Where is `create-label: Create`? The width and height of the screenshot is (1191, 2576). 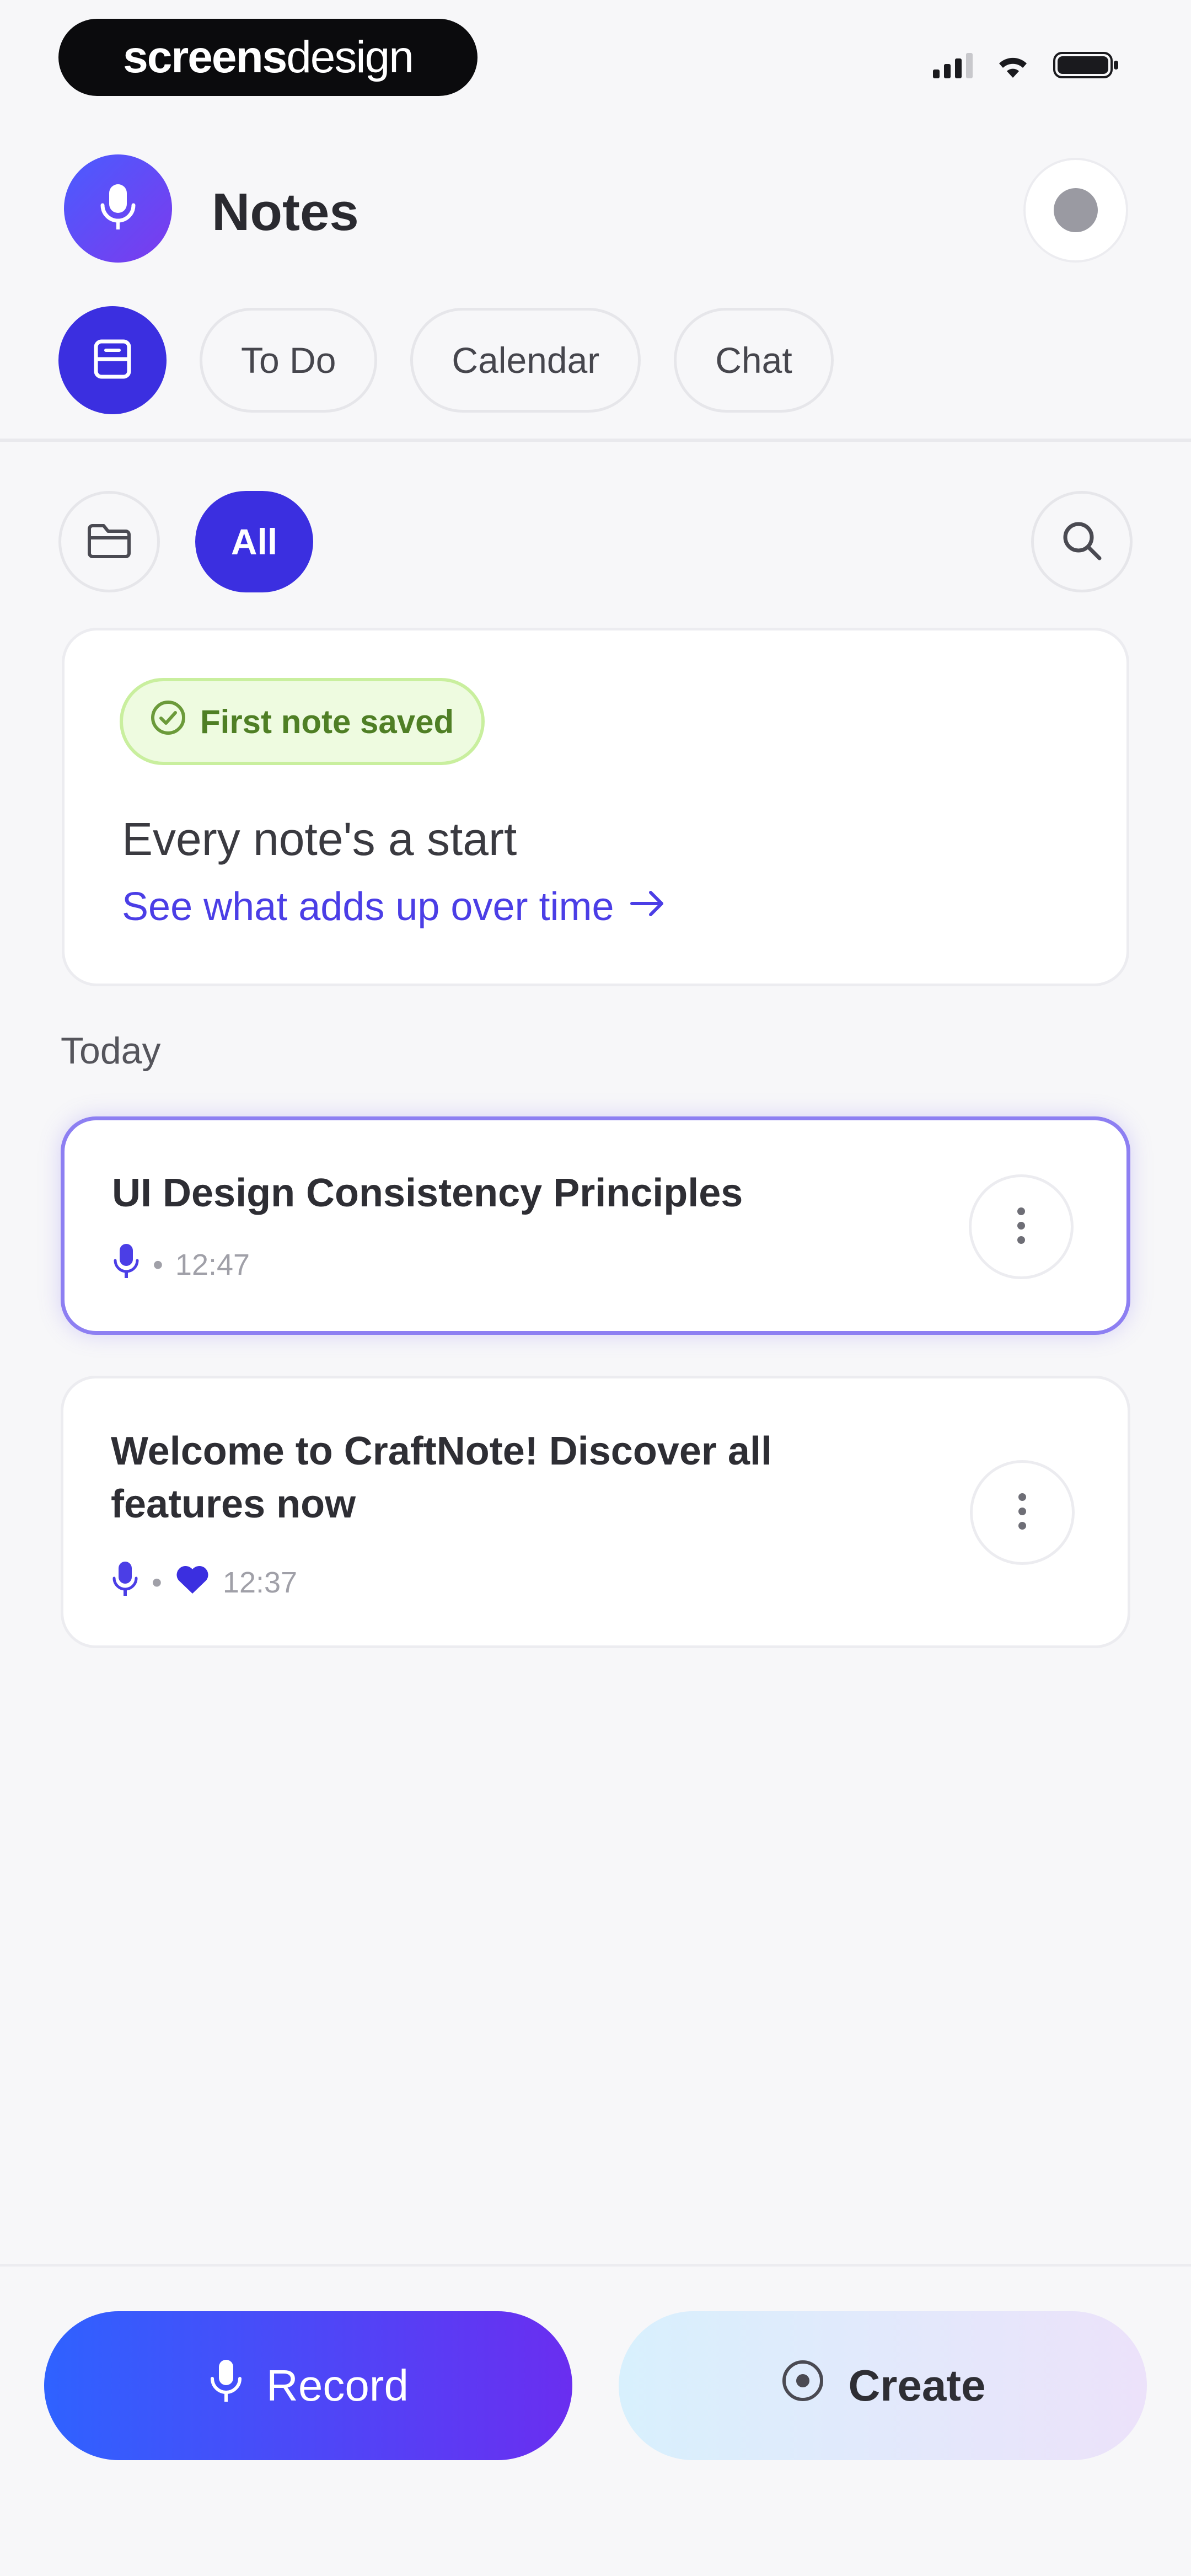
create-label: Create is located at coordinates (917, 2385).